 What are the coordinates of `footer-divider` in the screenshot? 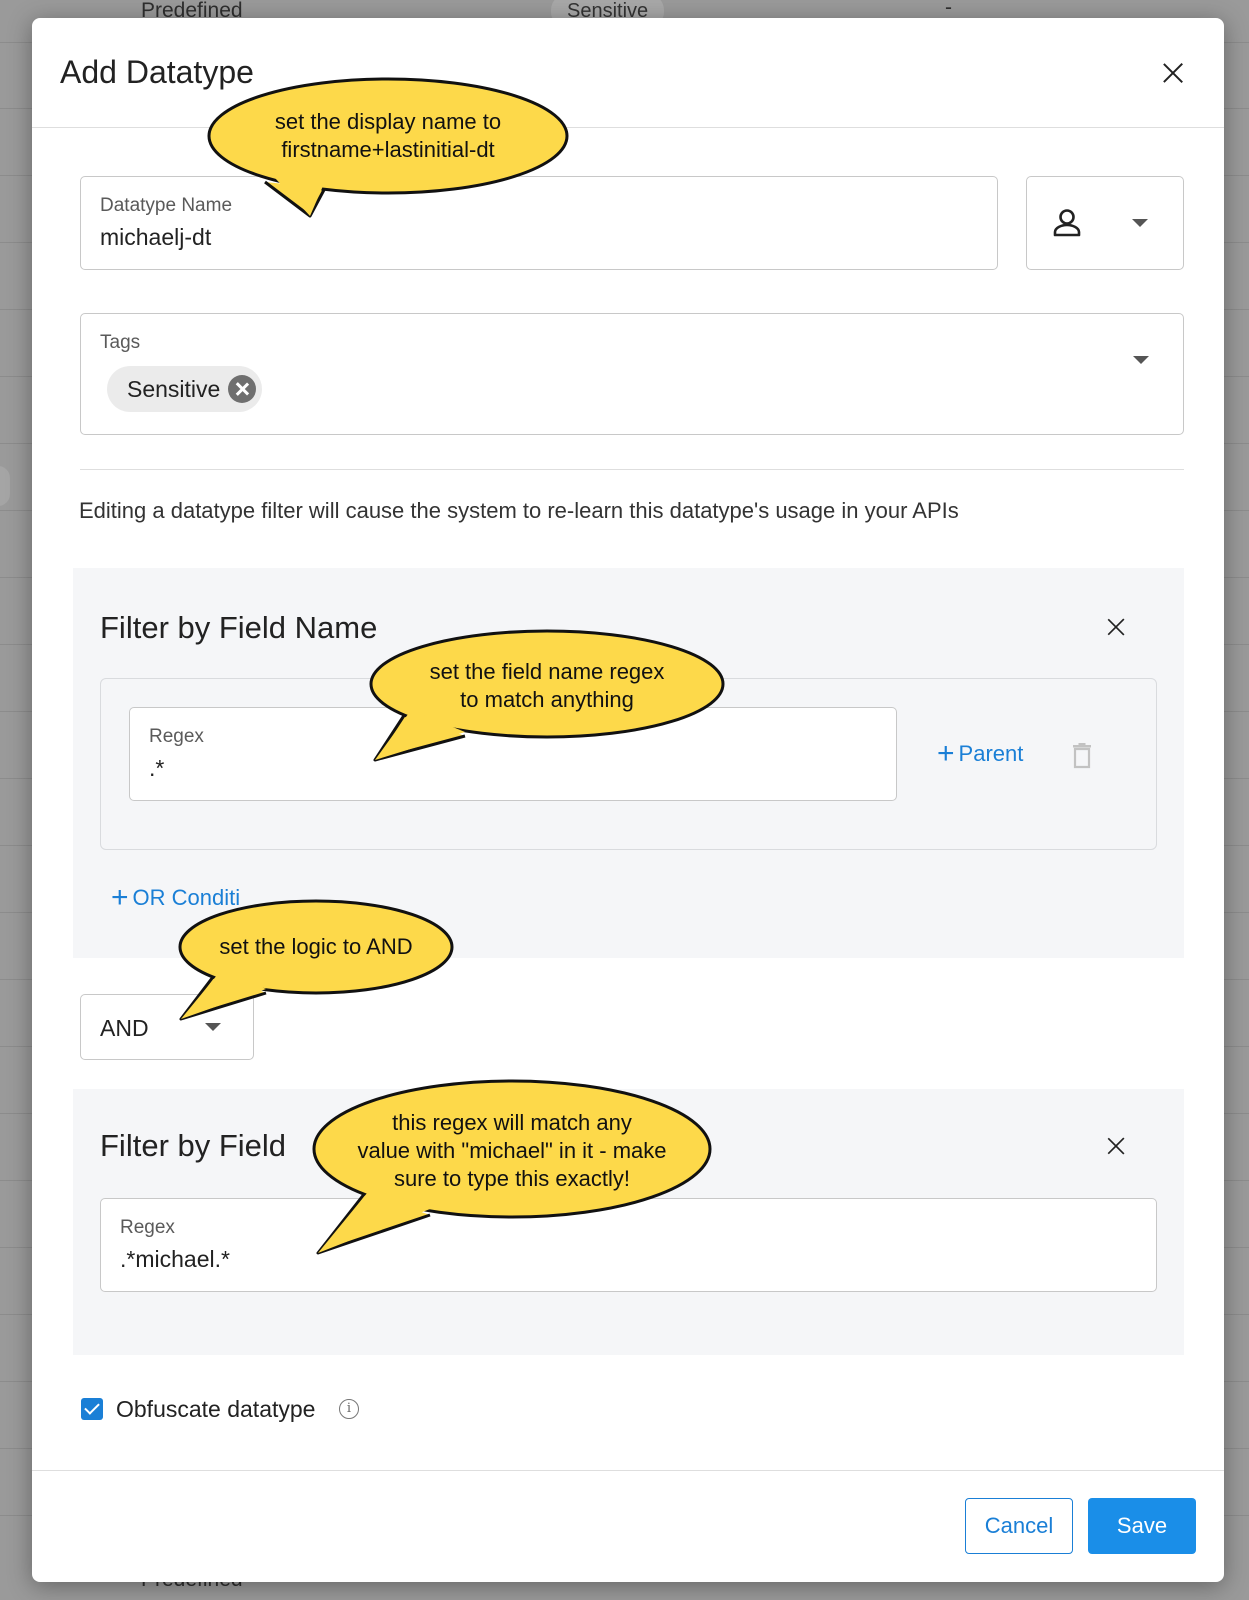 It's located at (628, 1470).